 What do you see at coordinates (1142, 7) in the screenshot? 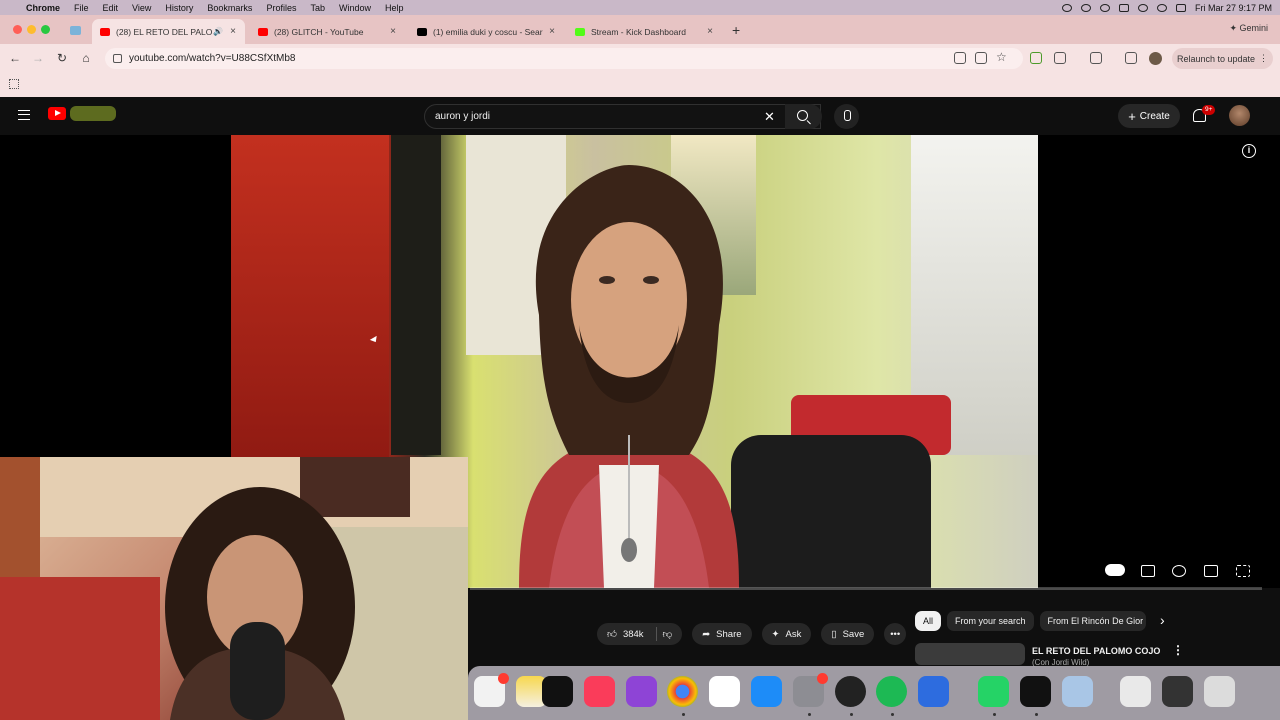
I see `wifi-icon` at bounding box center [1142, 7].